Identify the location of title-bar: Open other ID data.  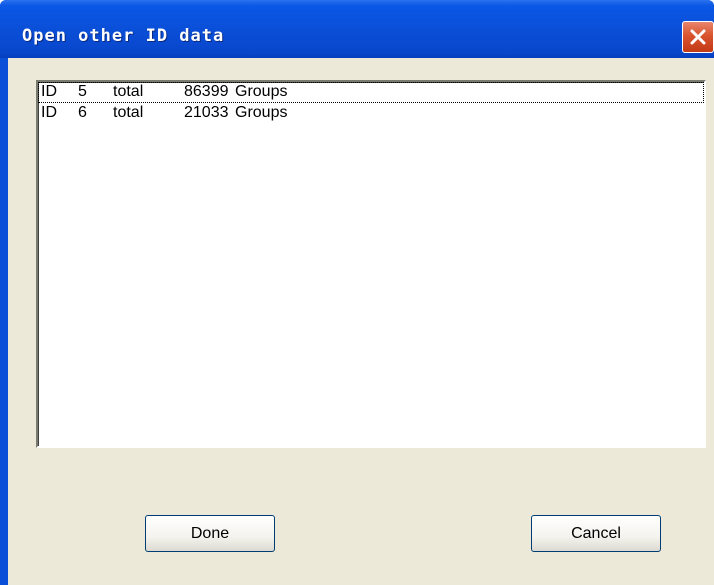
(357, 29).